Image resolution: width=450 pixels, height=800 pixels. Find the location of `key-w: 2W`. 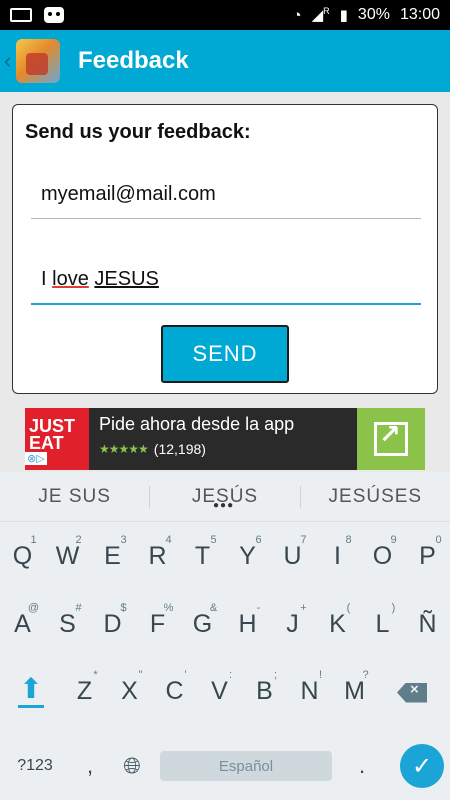

key-w: 2W is located at coordinates (67, 552).